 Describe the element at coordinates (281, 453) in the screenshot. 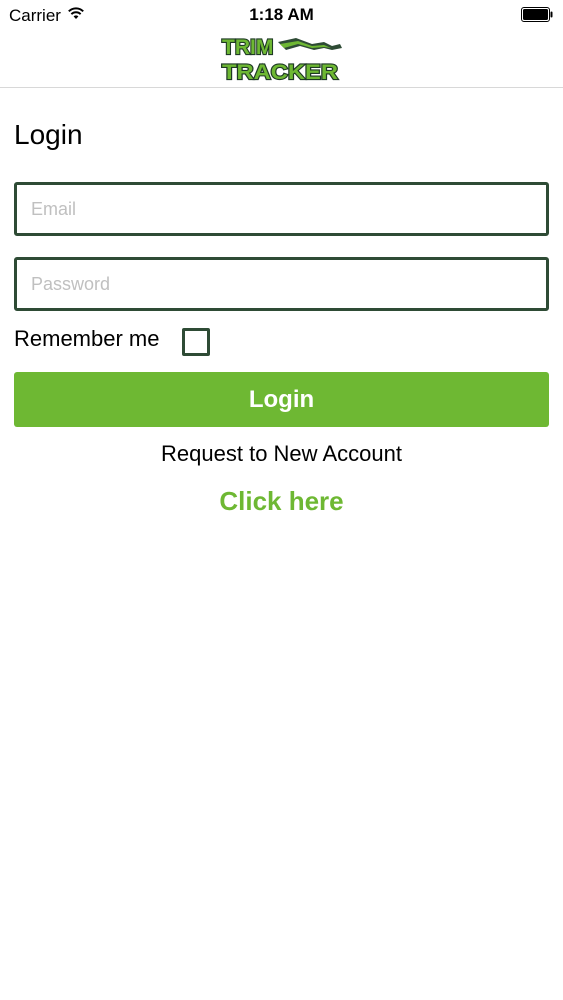

I see `request-account-text: Request to New Account` at that location.